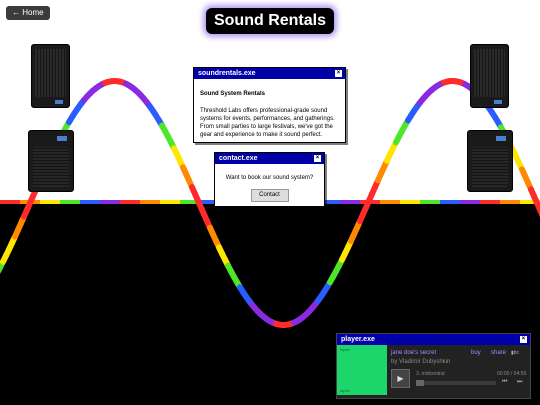 The width and height of the screenshot is (540, 405). I want to click on progress-bar, so click(456, 383).